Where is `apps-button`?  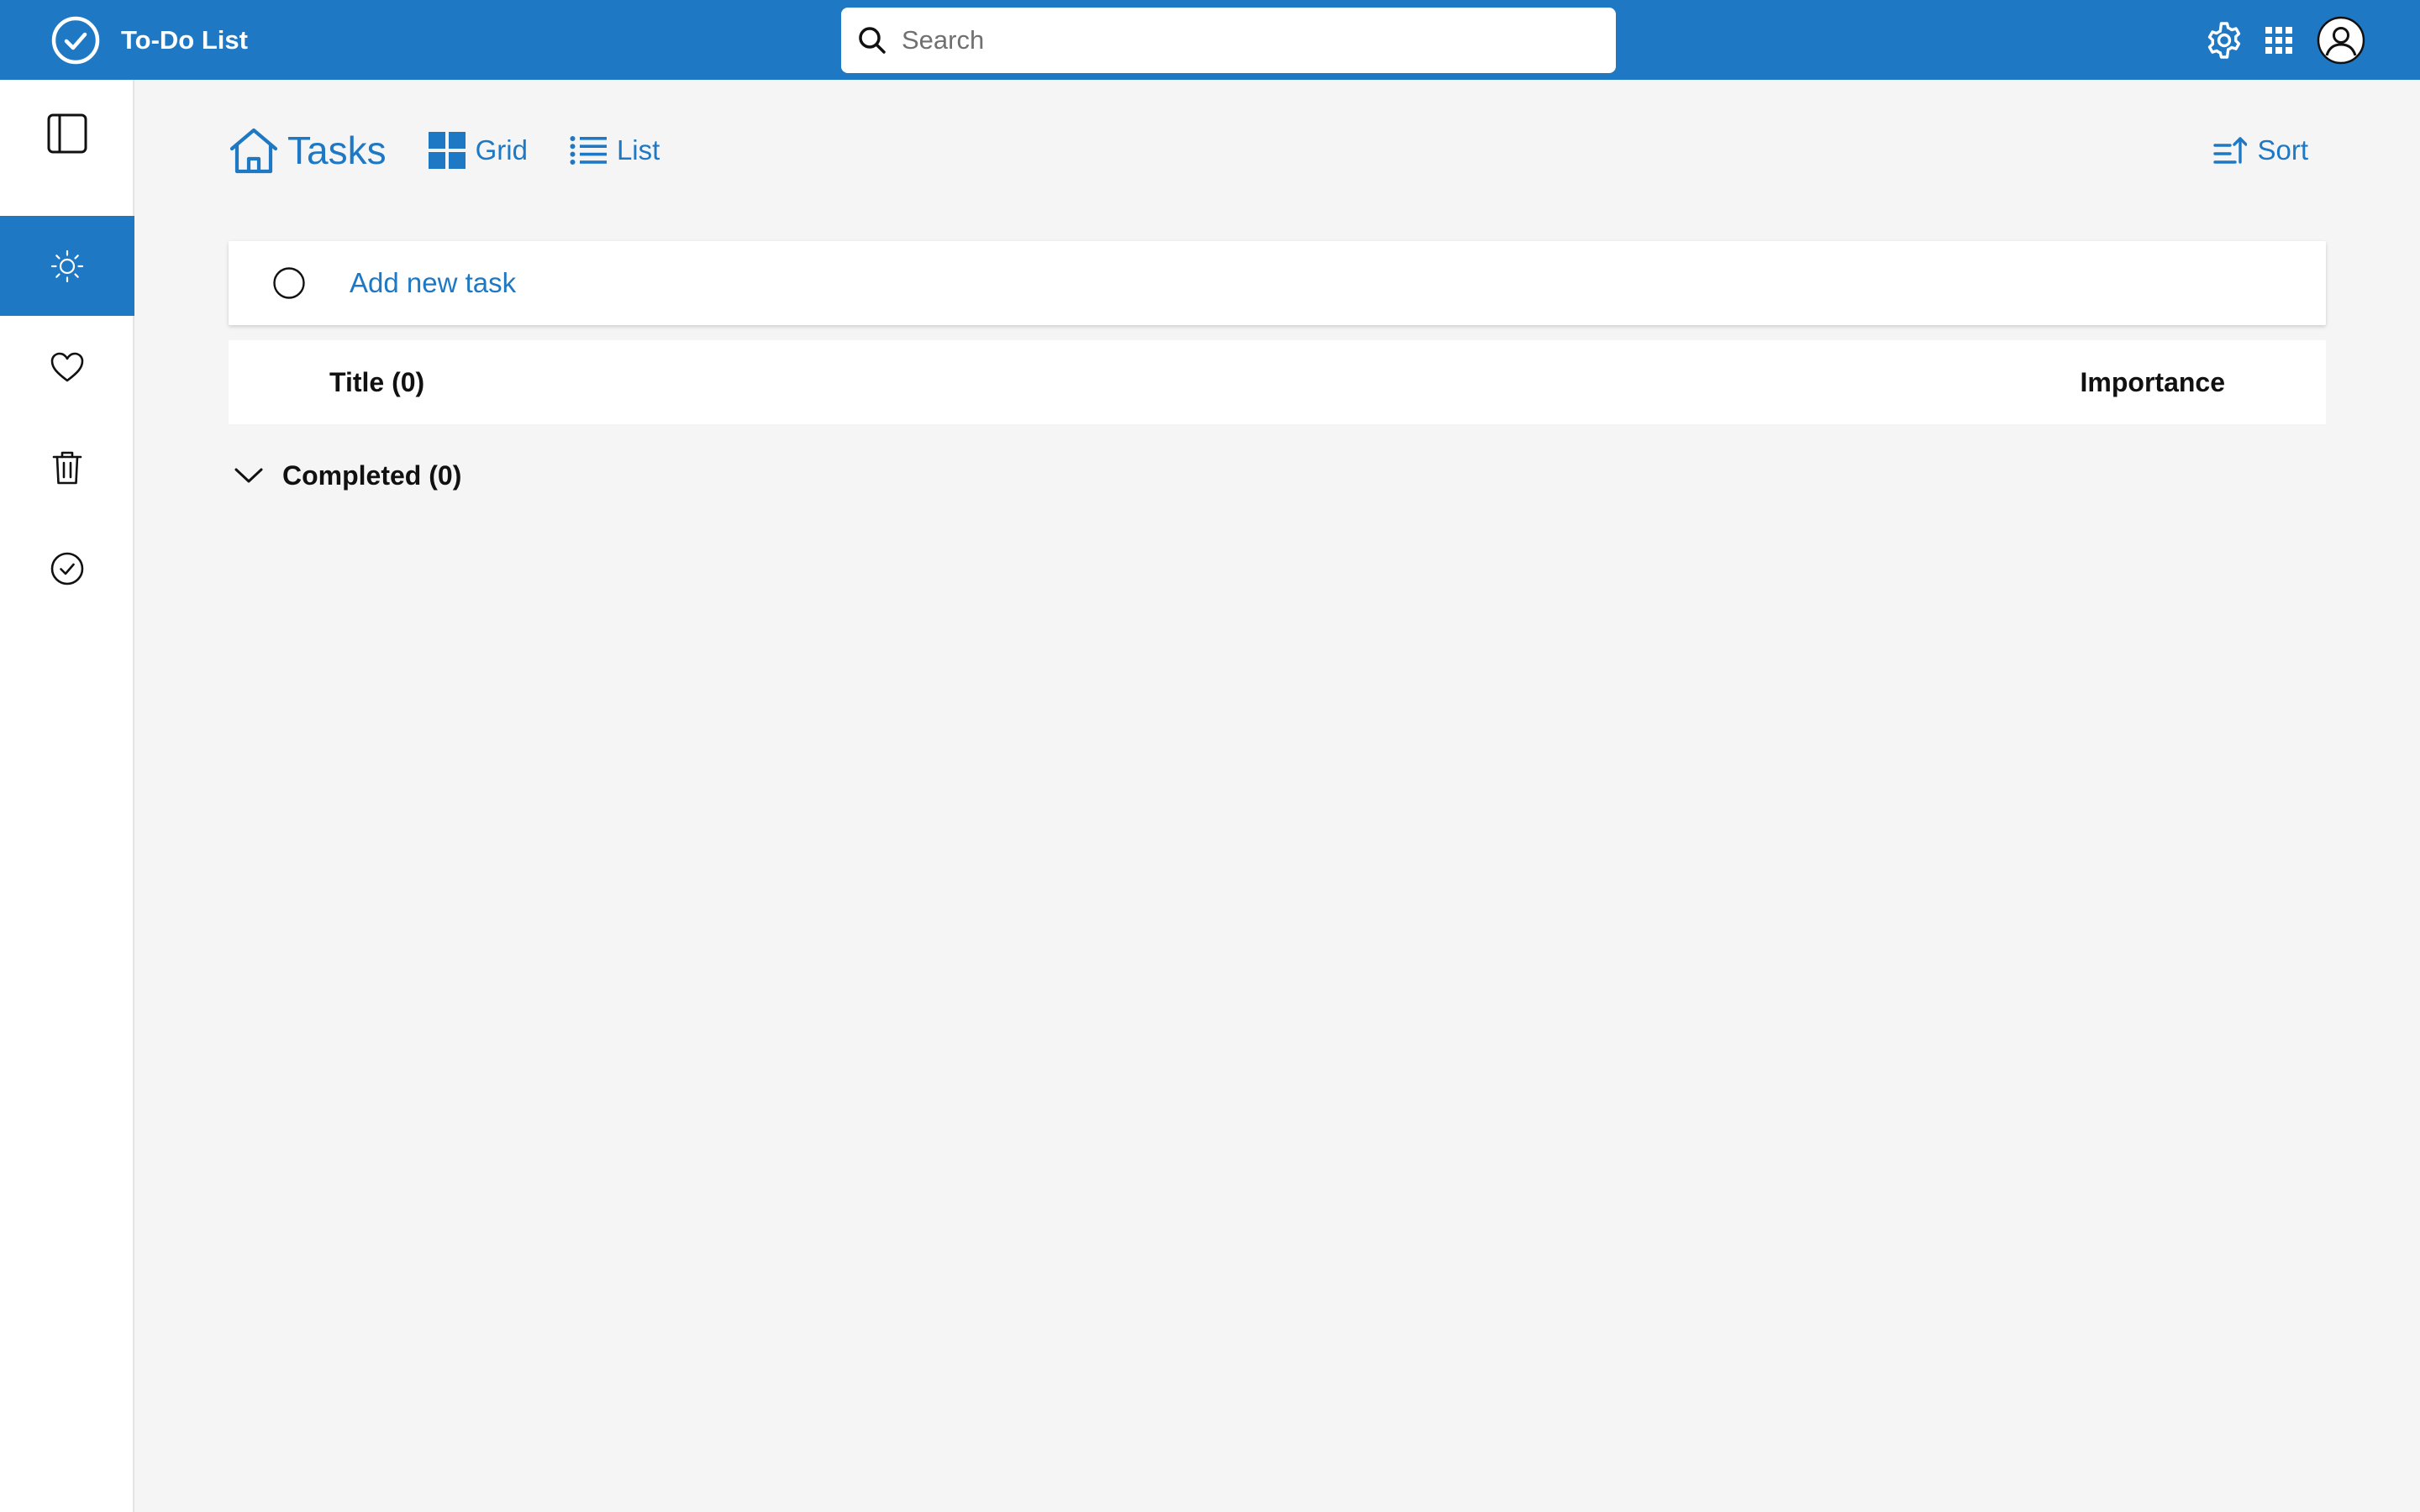
apps-button is located at coordinates (2279, 40).